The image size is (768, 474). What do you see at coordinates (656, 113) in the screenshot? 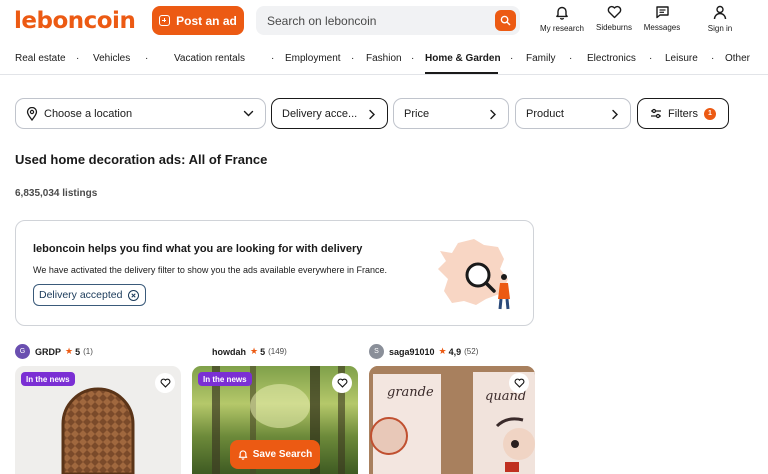
I see `sliders-icon` at bounding box center [656, 113].